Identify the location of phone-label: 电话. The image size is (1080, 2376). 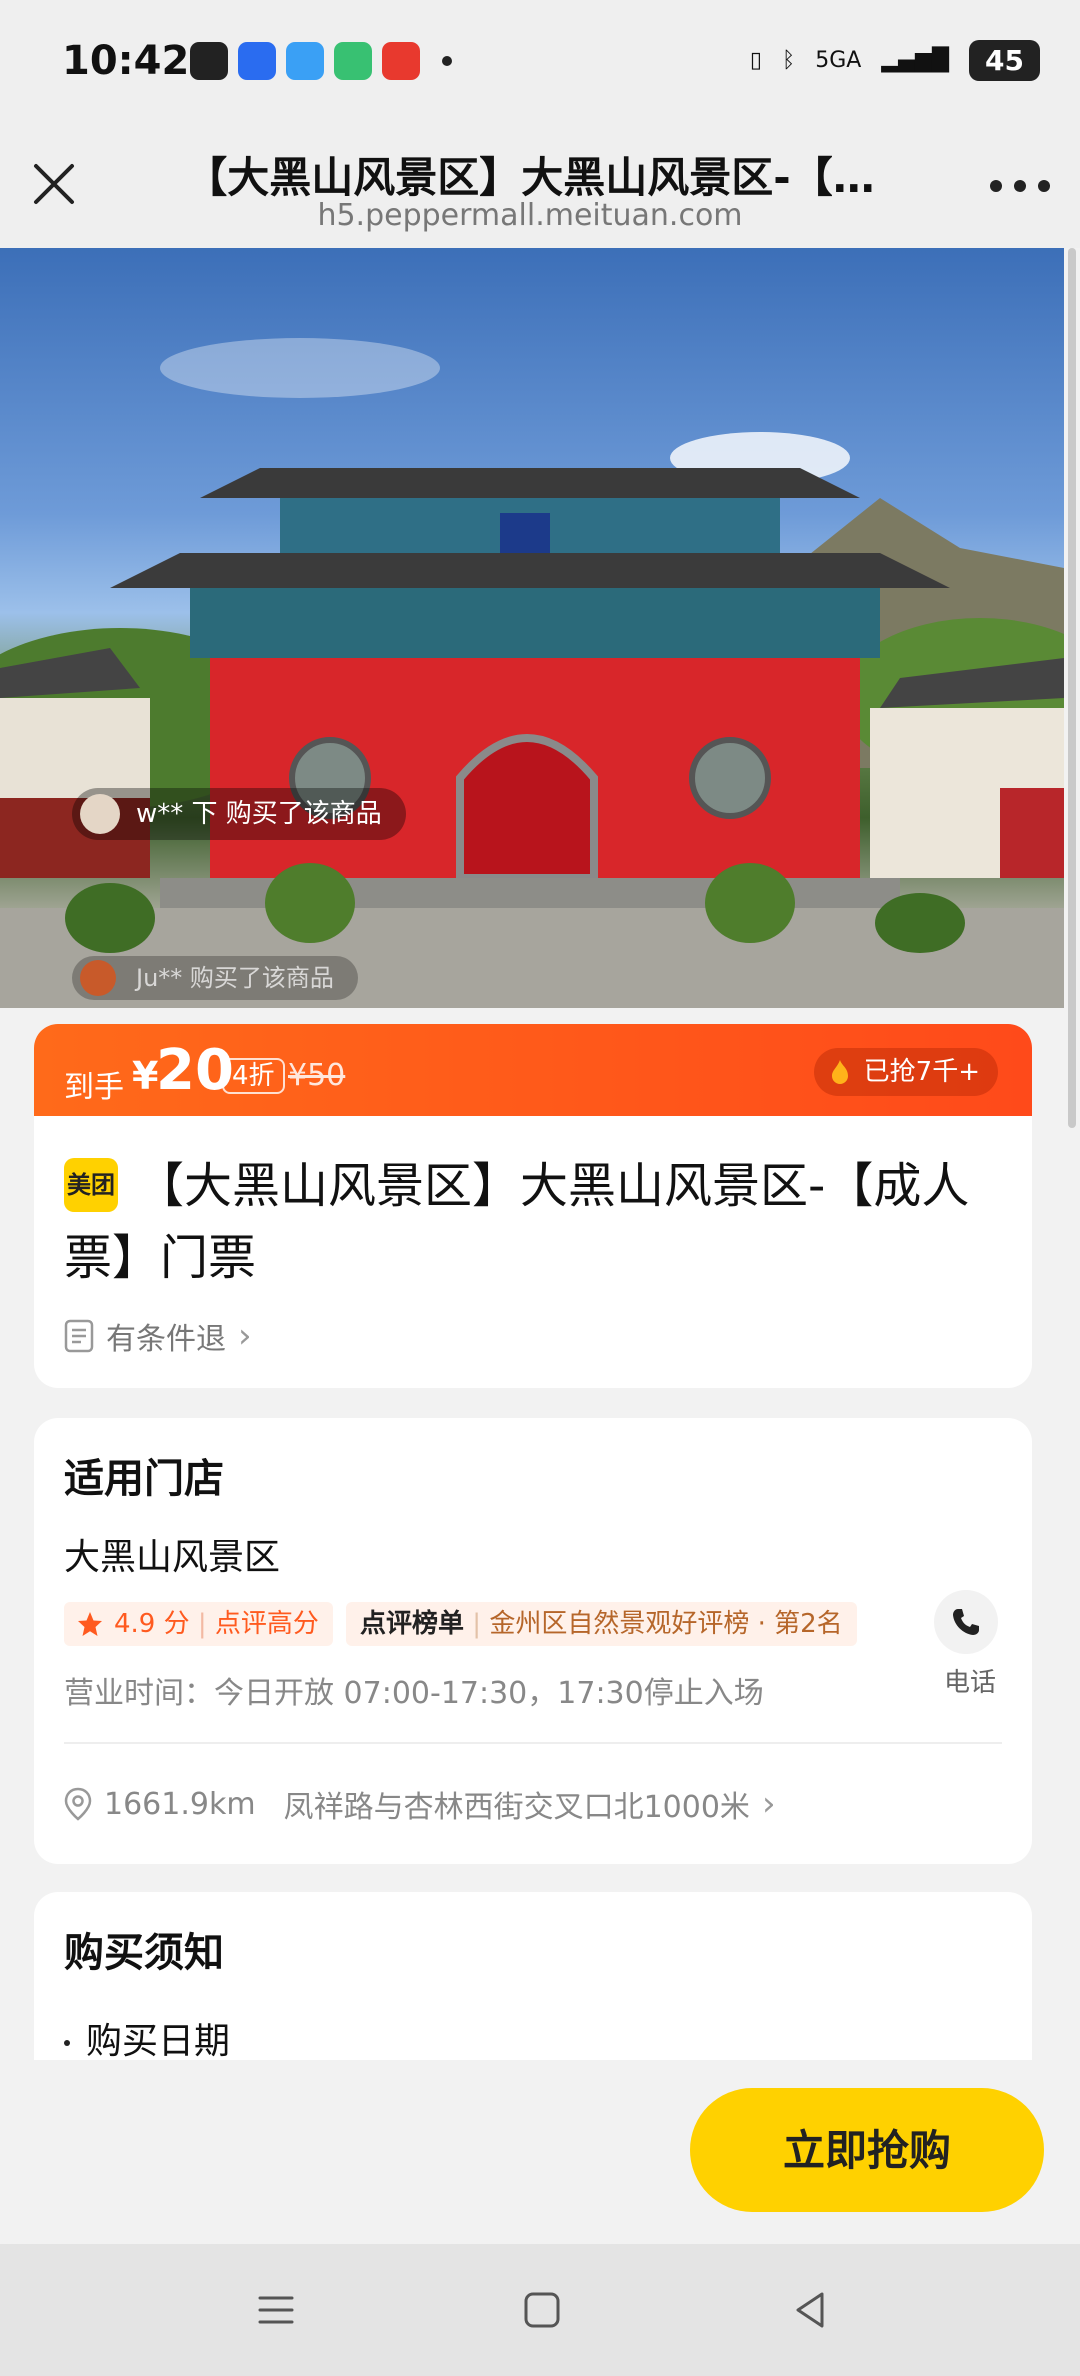
(970, 1680).